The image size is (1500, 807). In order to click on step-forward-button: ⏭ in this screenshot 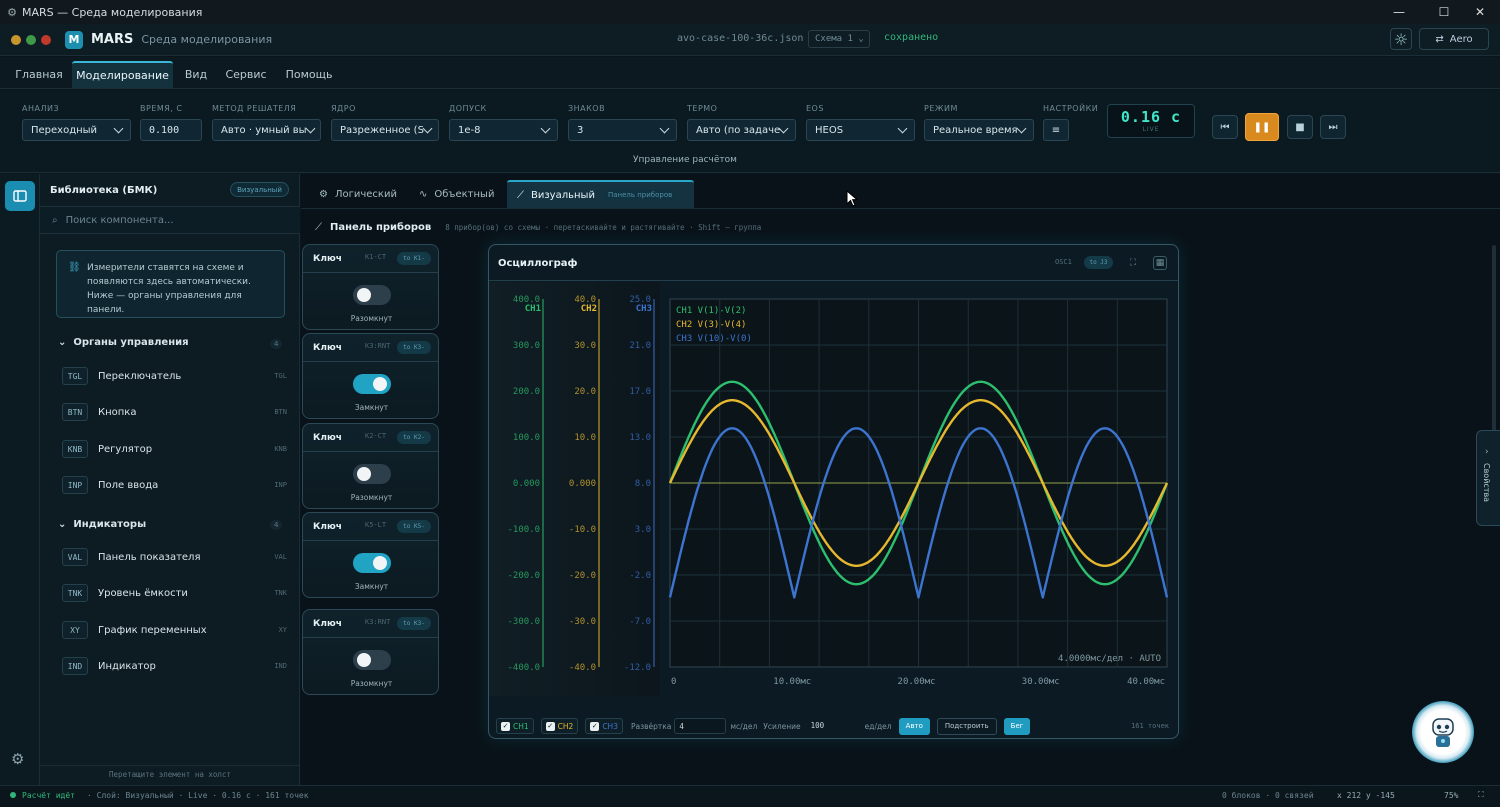, I will do `click(1333, 127)`.